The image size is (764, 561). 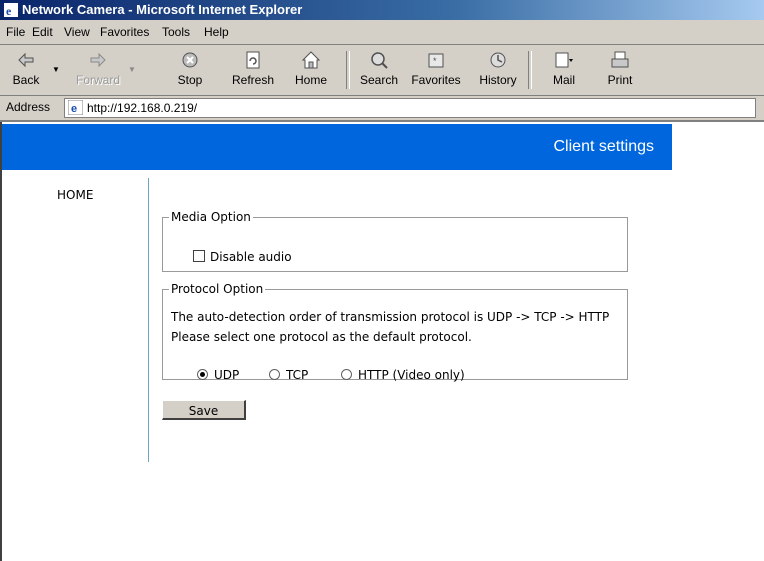 I want to click on radio-http: HTTP (Video only), so click(x=403, y=375).